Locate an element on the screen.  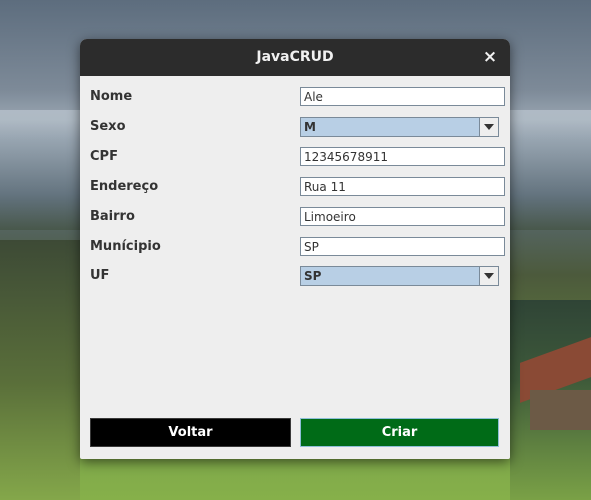
cpf-input is located at coordinates (402, 156).